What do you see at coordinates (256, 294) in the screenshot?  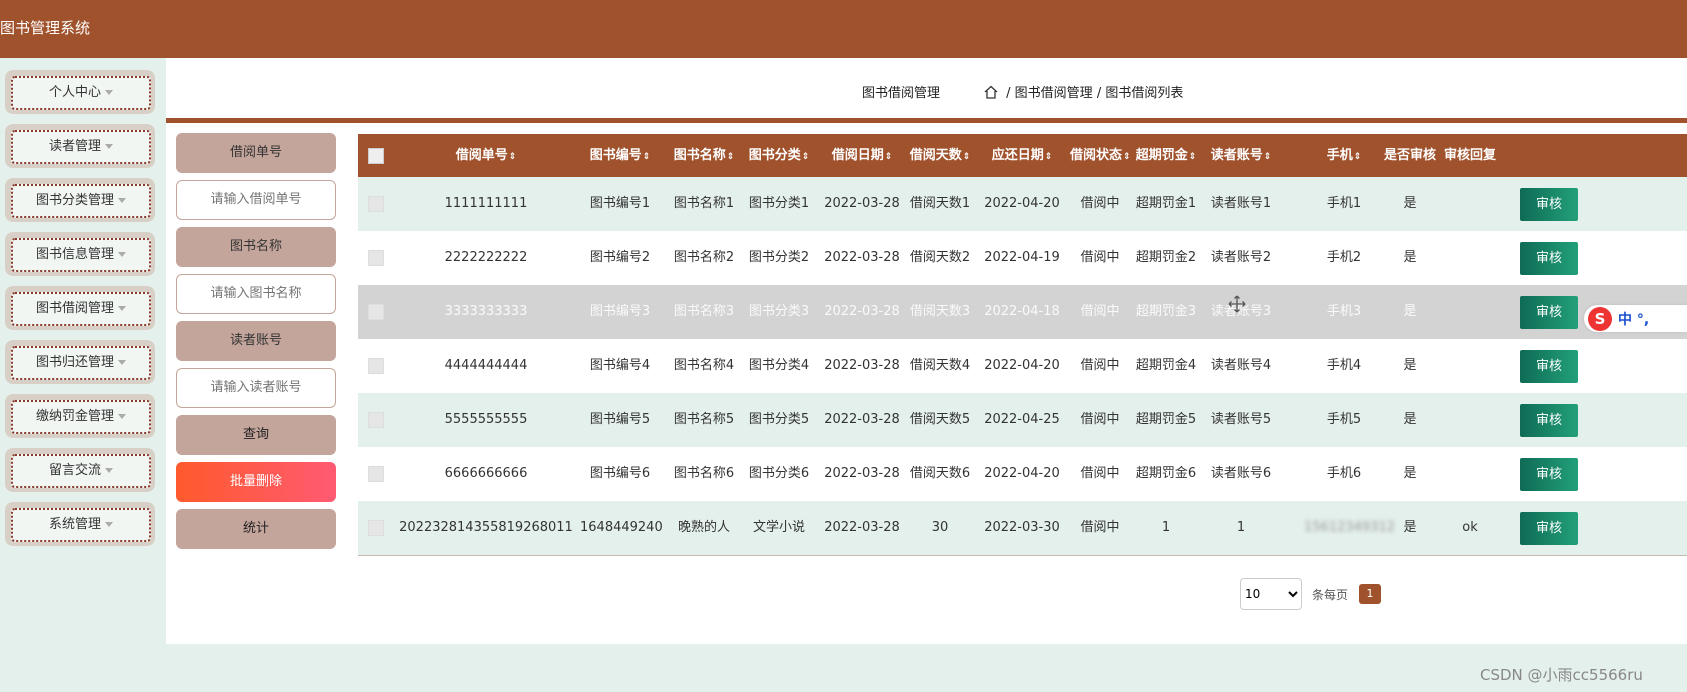 I see `book-name-input` at bounding box center [256, 294].